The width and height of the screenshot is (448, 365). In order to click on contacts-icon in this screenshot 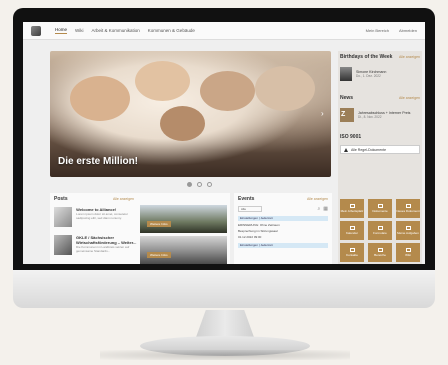, I will do `click(352, 249)`.